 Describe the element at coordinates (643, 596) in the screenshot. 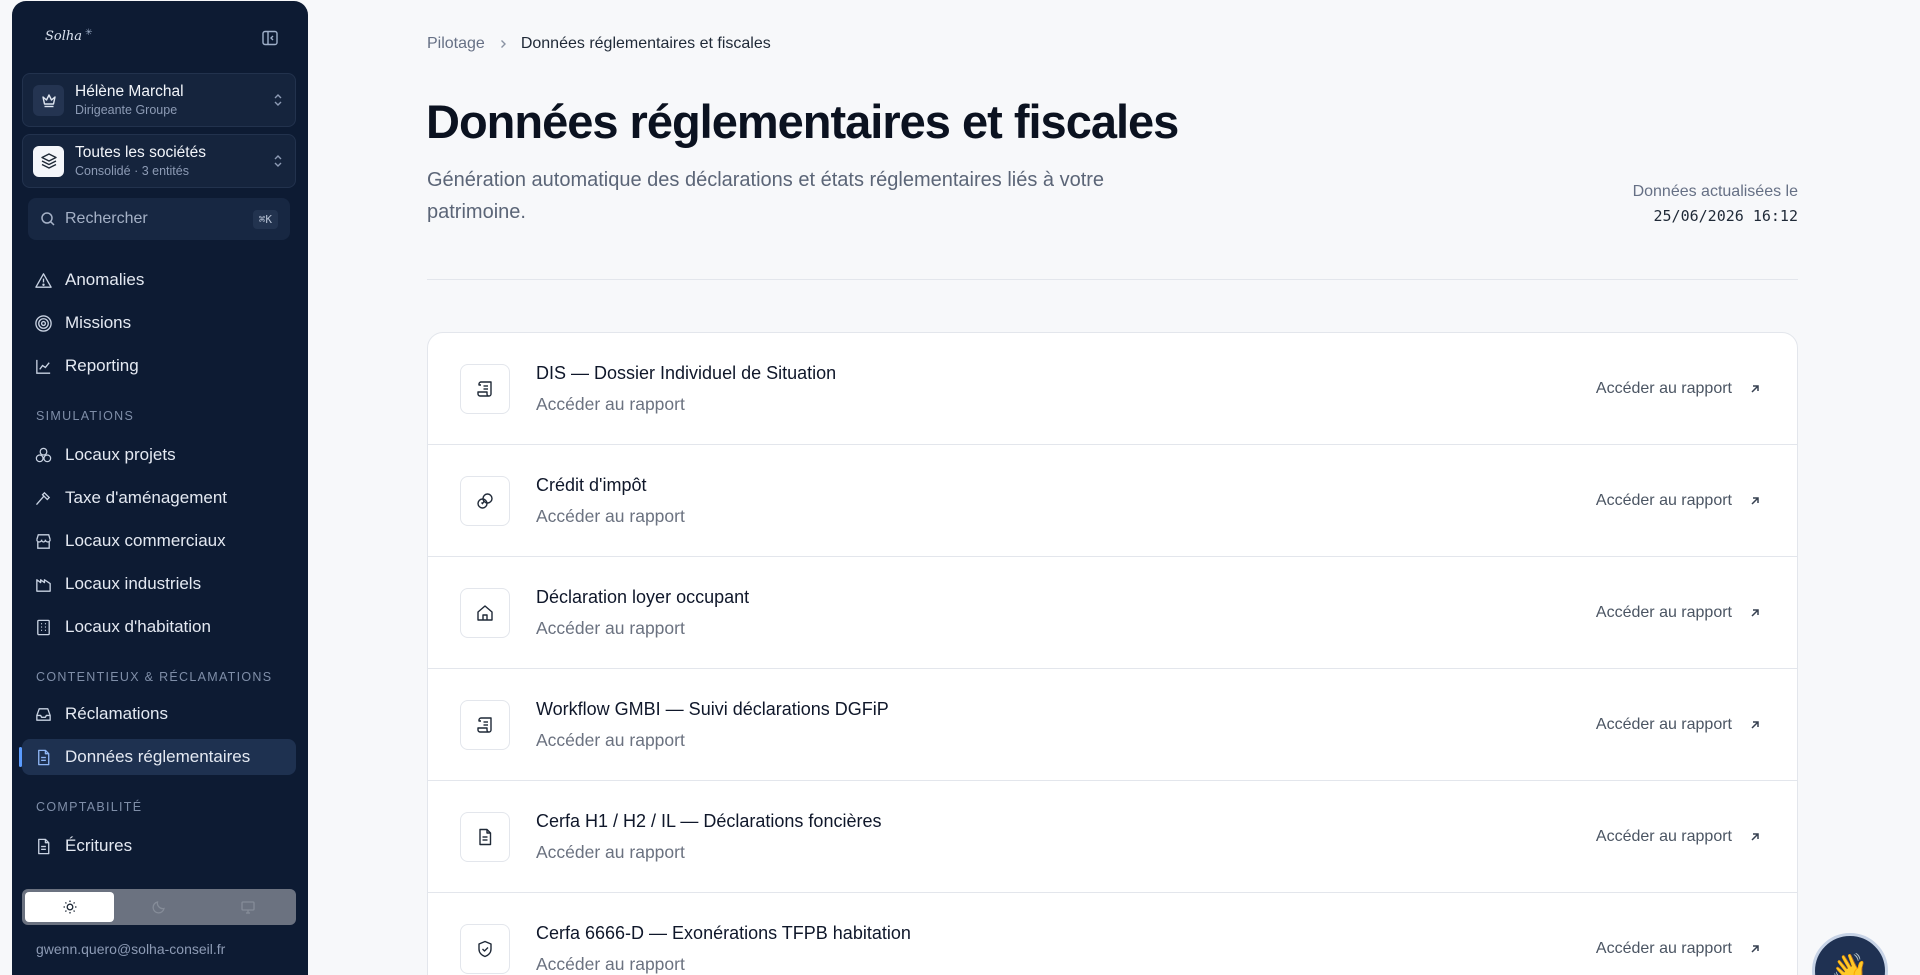

I see `report-title: Déclaration loyer occupant` at that location.